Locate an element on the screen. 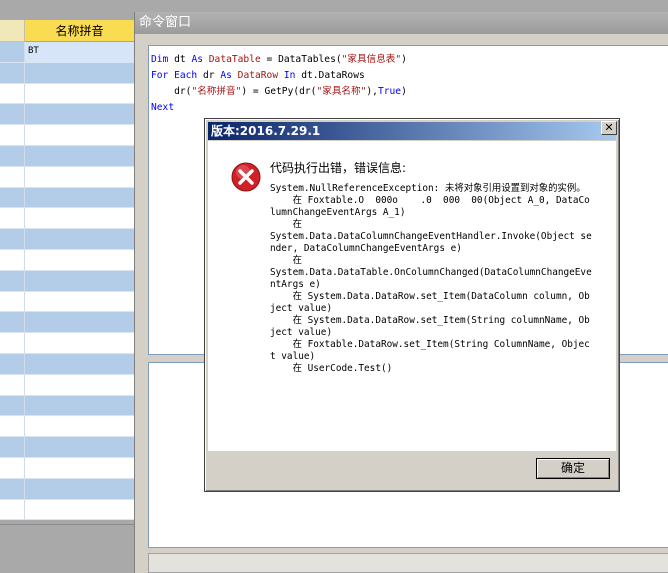 This screenshot has height=573, width=668. code-token: True is located at coordinates (389, 91).